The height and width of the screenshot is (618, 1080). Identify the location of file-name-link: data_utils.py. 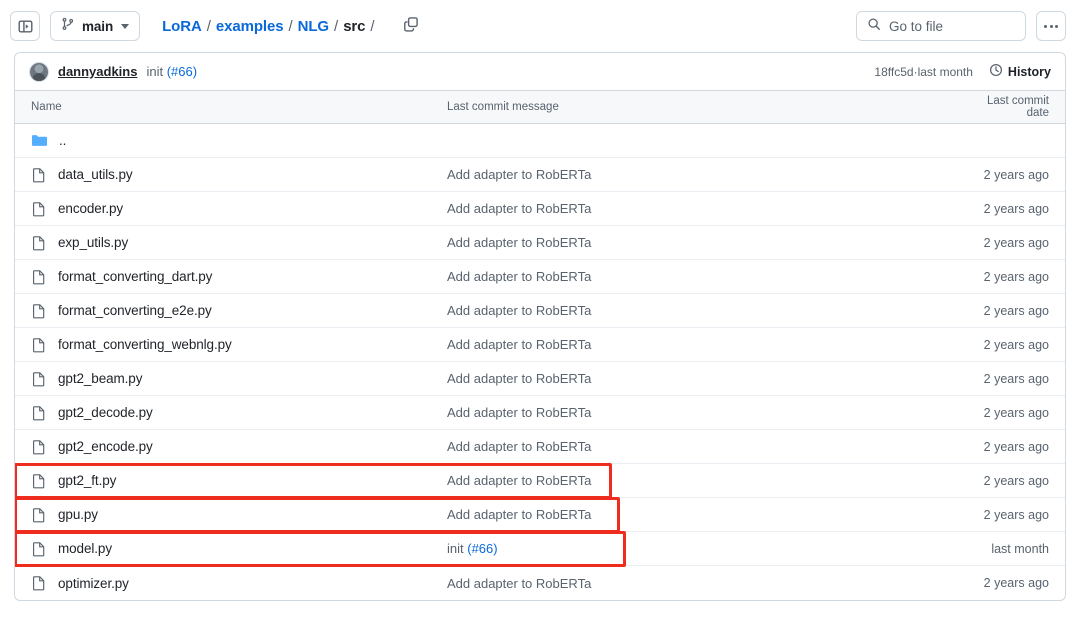
(95, 174).